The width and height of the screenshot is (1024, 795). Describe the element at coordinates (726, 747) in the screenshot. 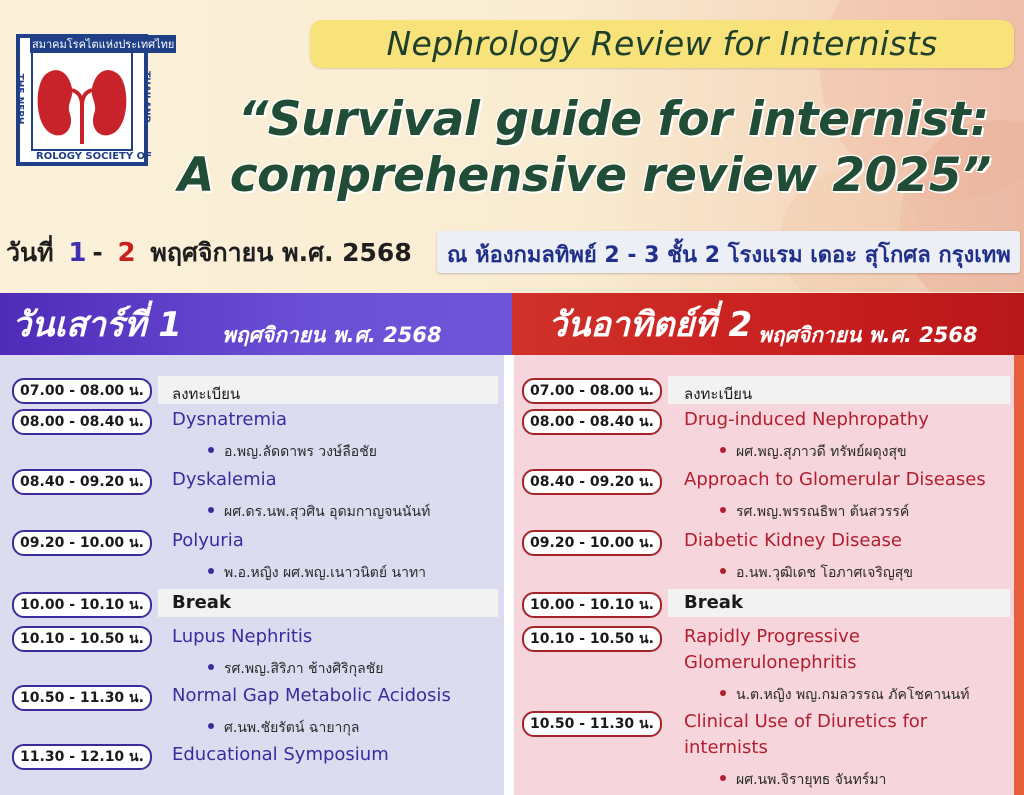

I see `session-topic-line2: internists` at that location.